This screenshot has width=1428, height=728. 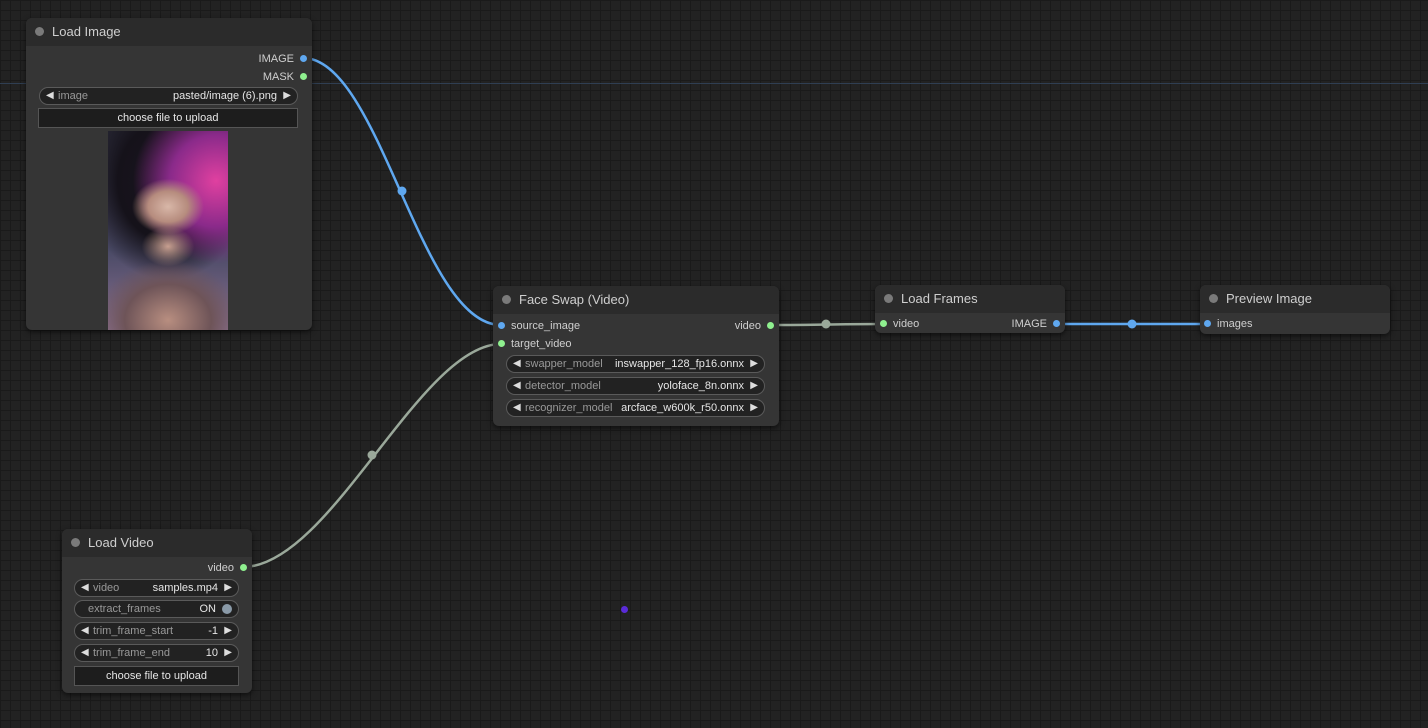 What do you see at coordinates (132, 653) in the screenshot?
I see `widget-label: trim_frame_end` at bounding box center [132, 653].